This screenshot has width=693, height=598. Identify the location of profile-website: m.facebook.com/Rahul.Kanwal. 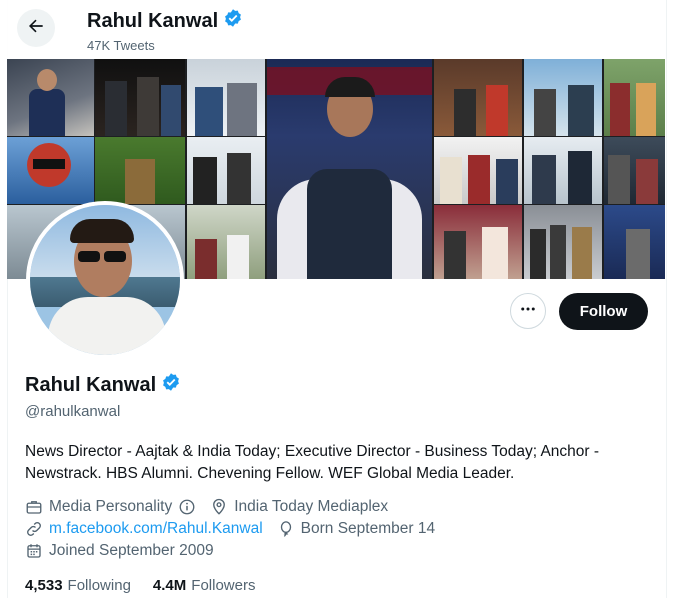
(144, 529).